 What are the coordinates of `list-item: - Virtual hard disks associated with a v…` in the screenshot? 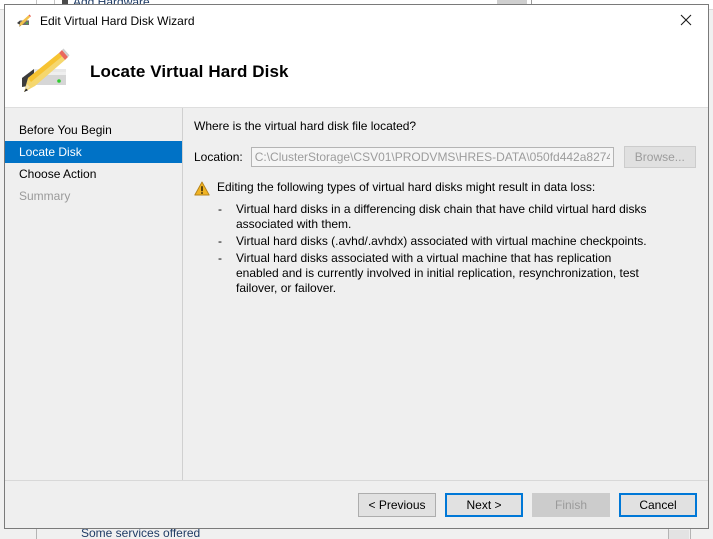 It's located at (445, 273).